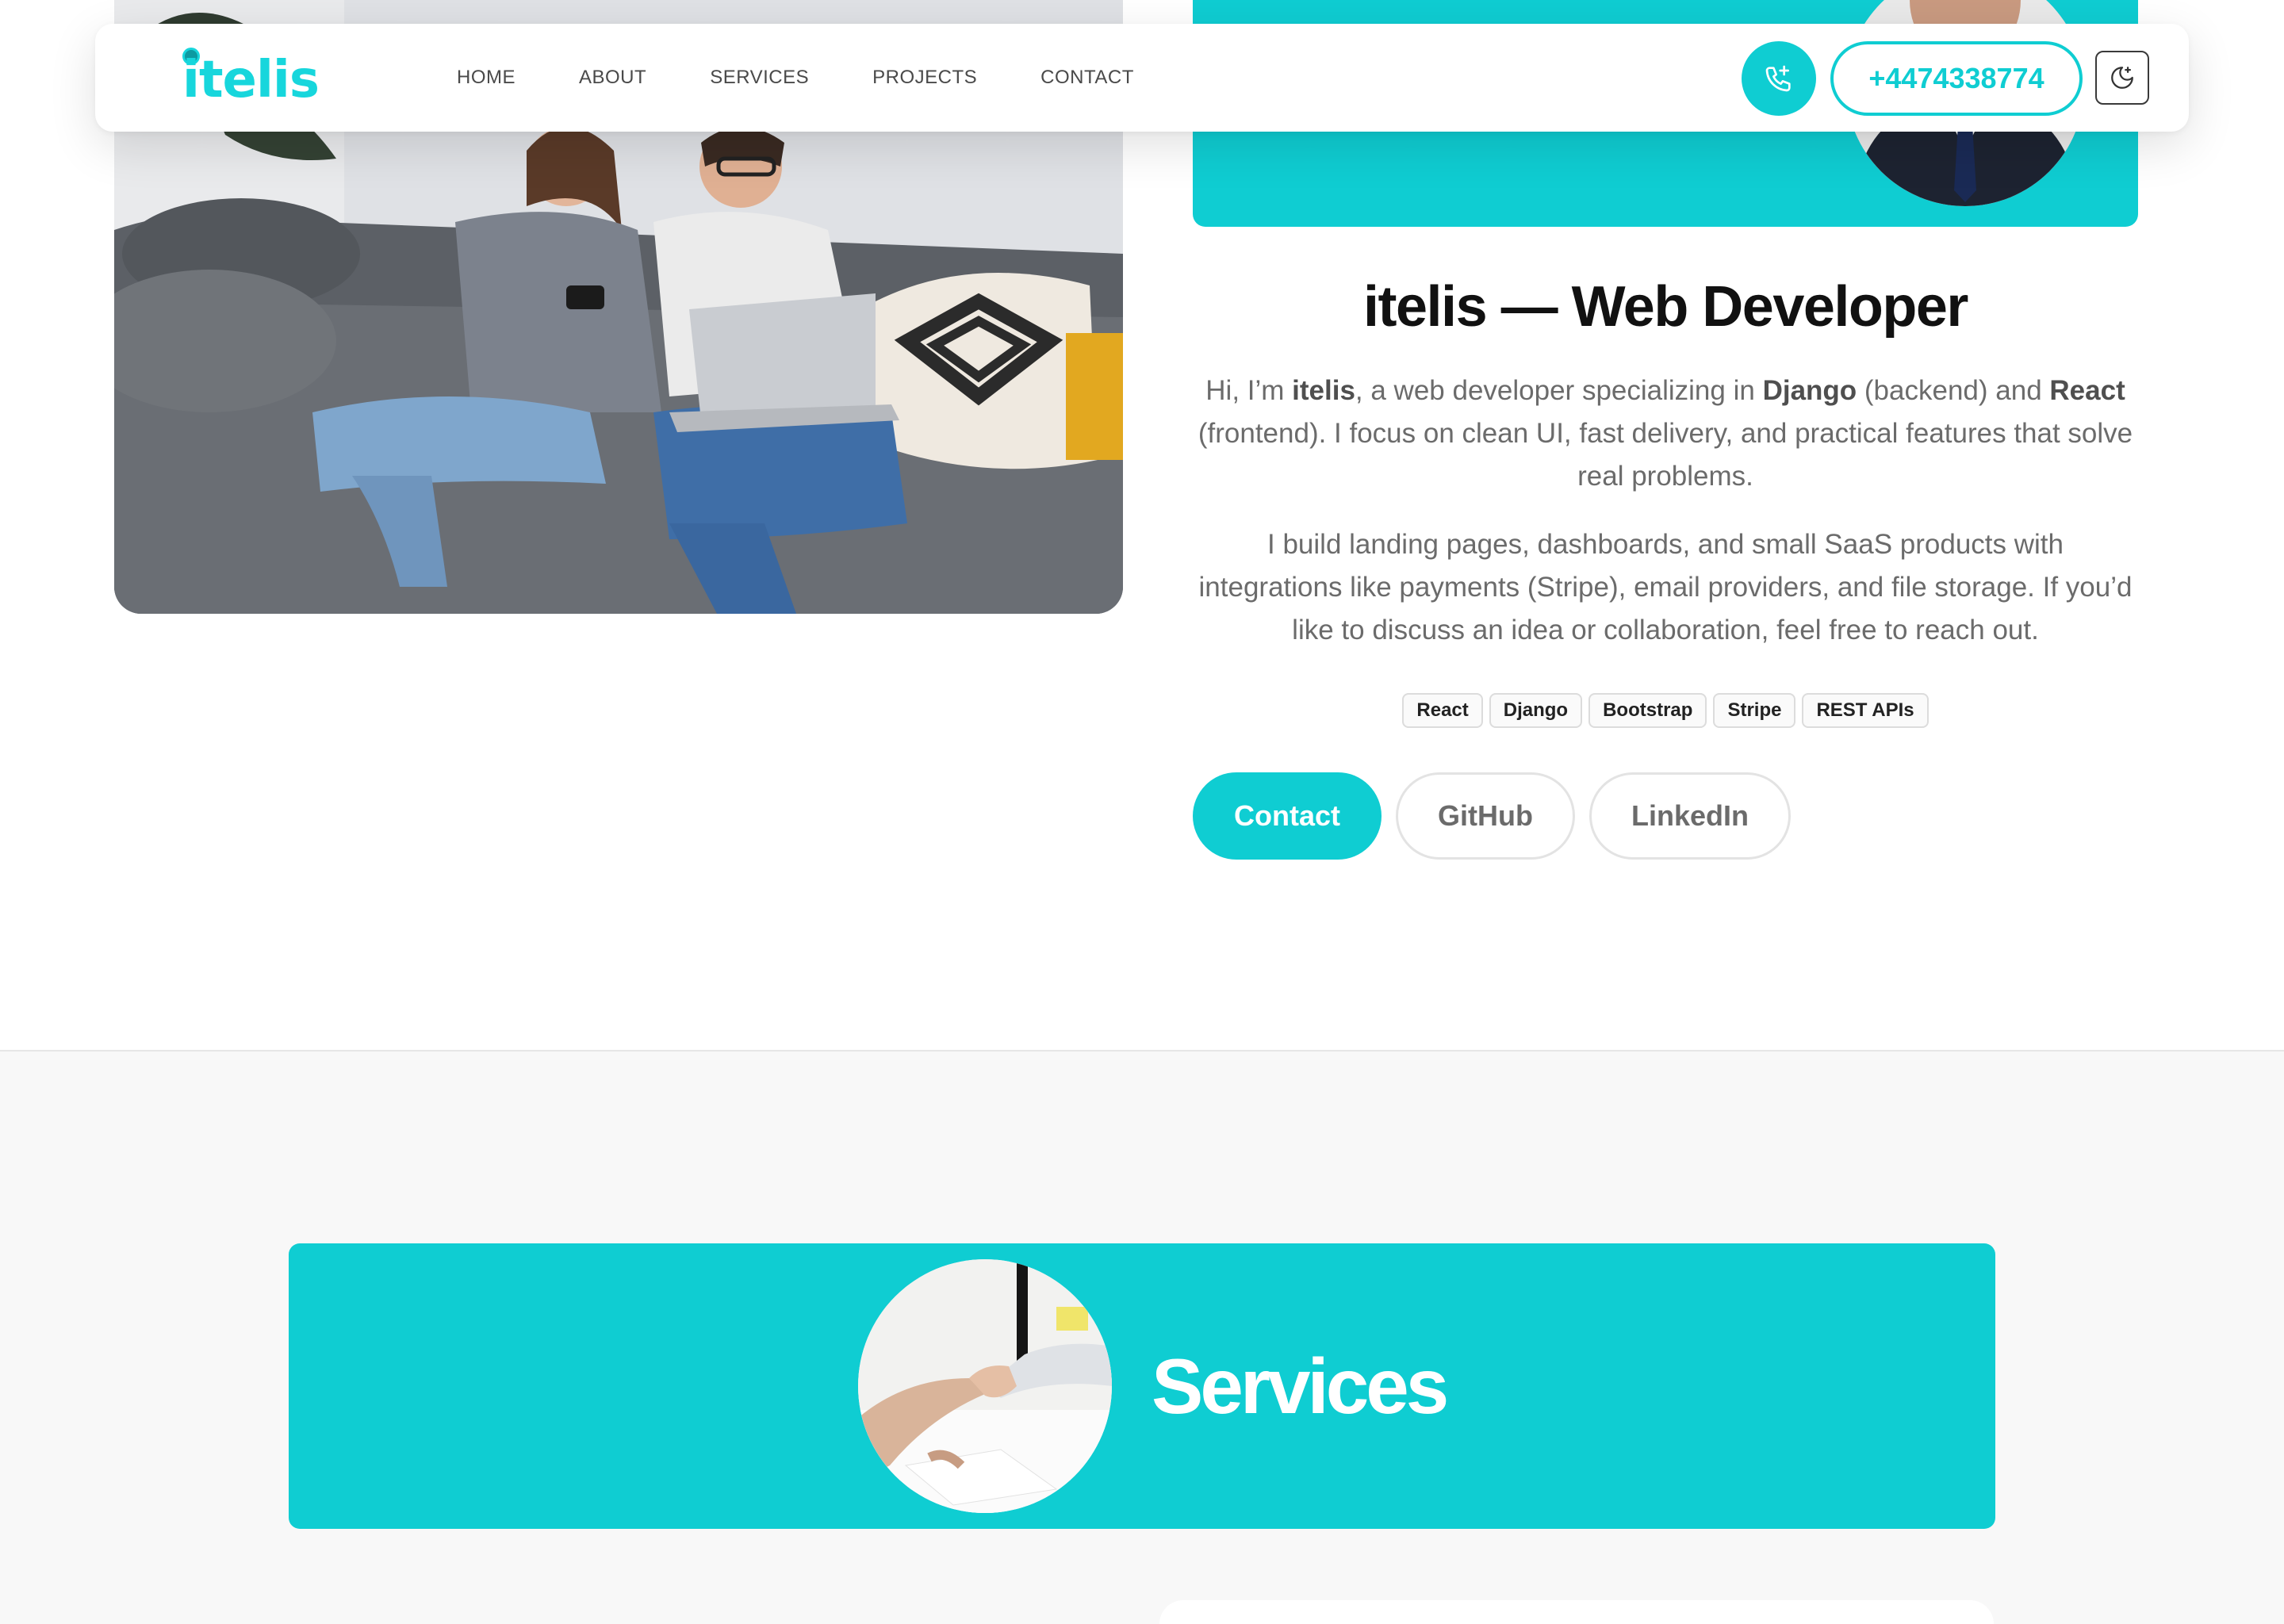 Image resolution: width=2284 pixels, height=1624 pixels. I want to click on service-card, so click(1576, 1612).